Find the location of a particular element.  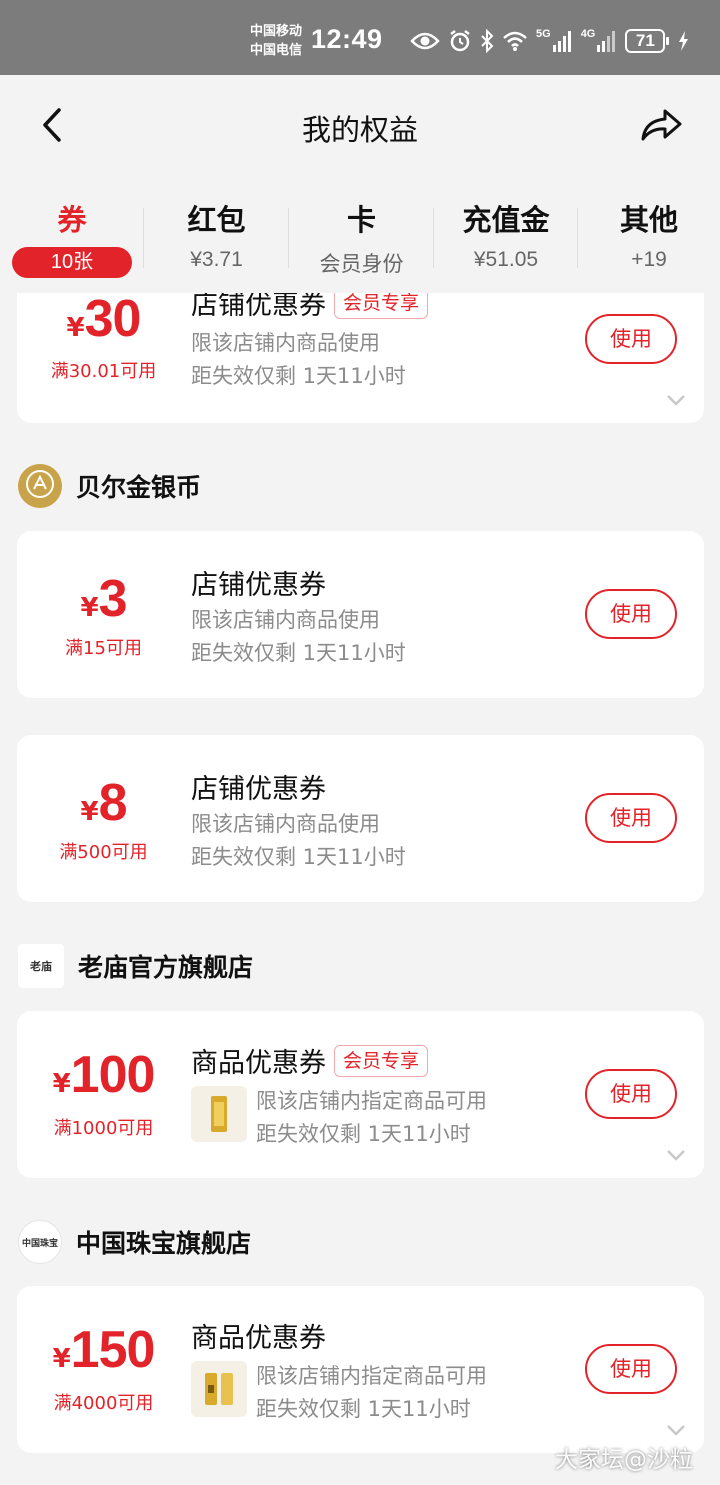

coupon-title-row: 店铺优惠券 会员专享 is located at coordinates (310, 307).